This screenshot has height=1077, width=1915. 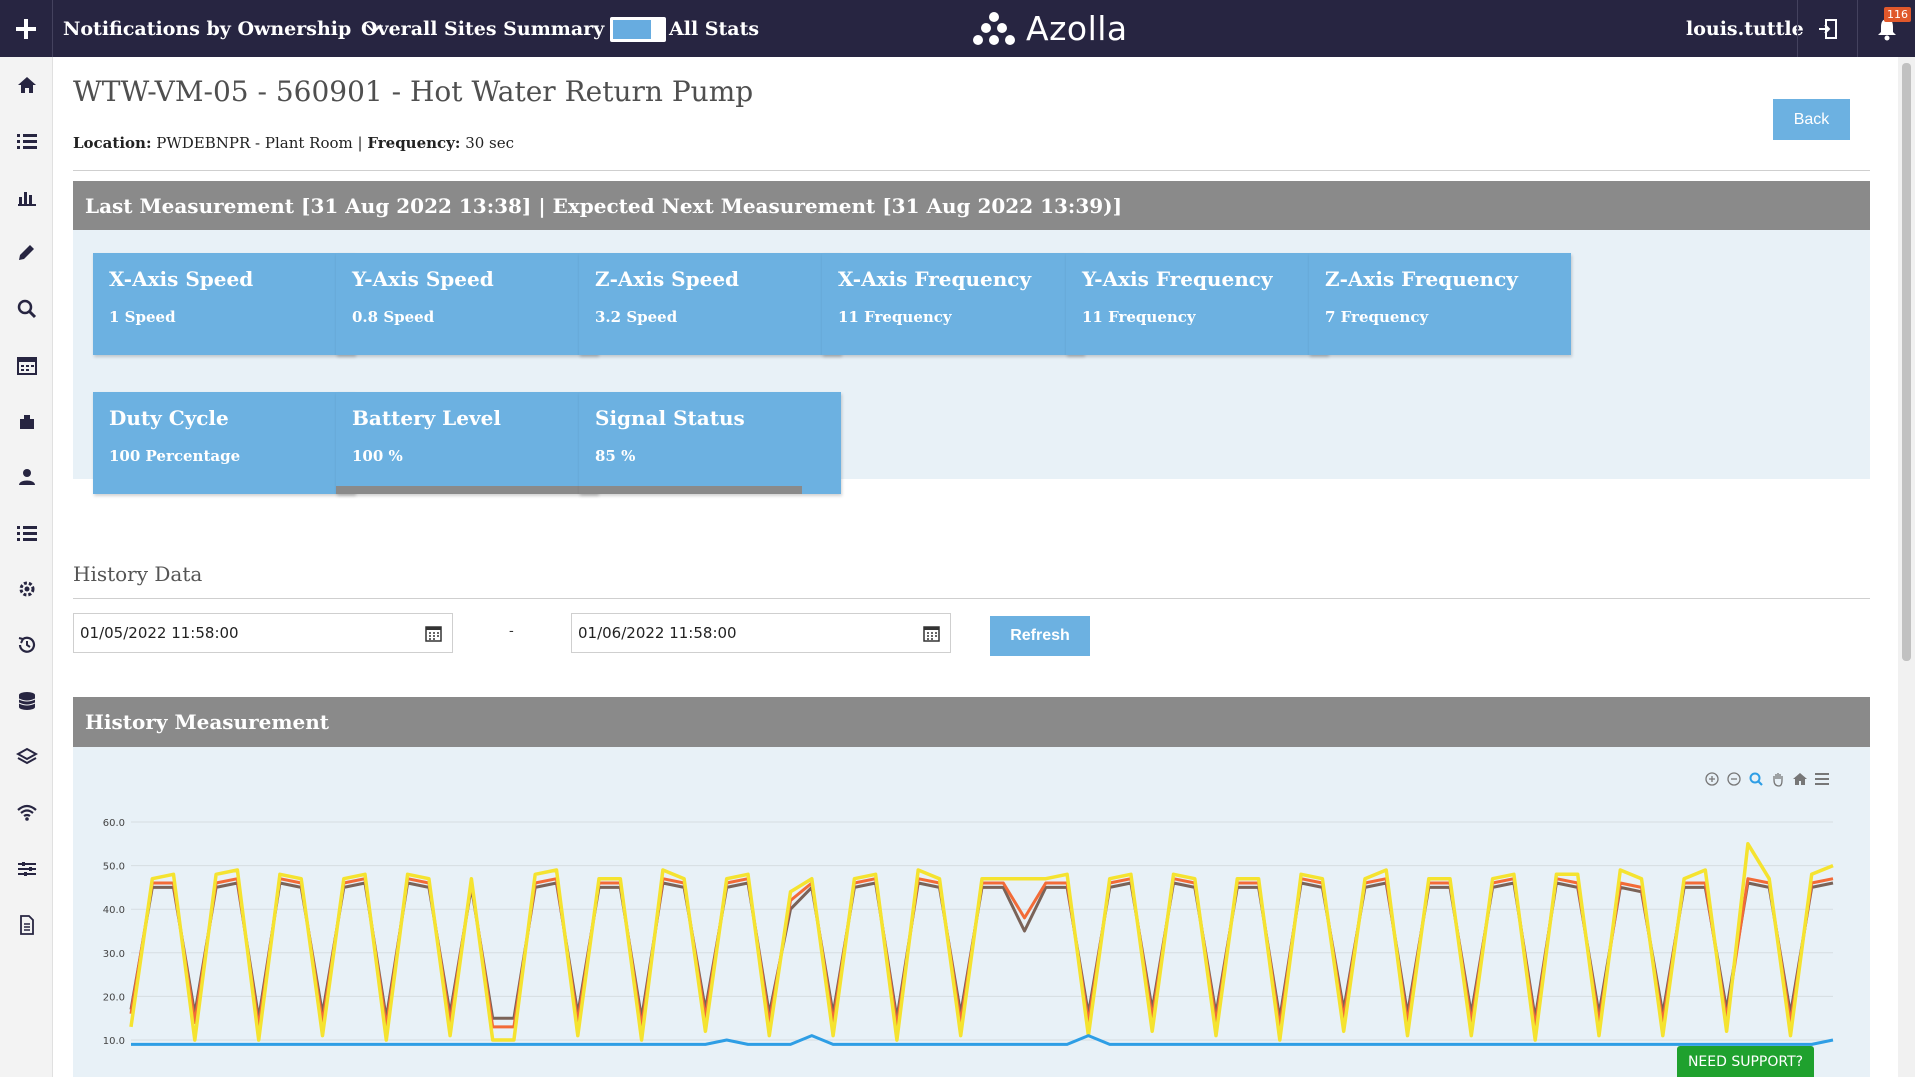 I want to click on battery-level-bar, so click(x=467, y=490).